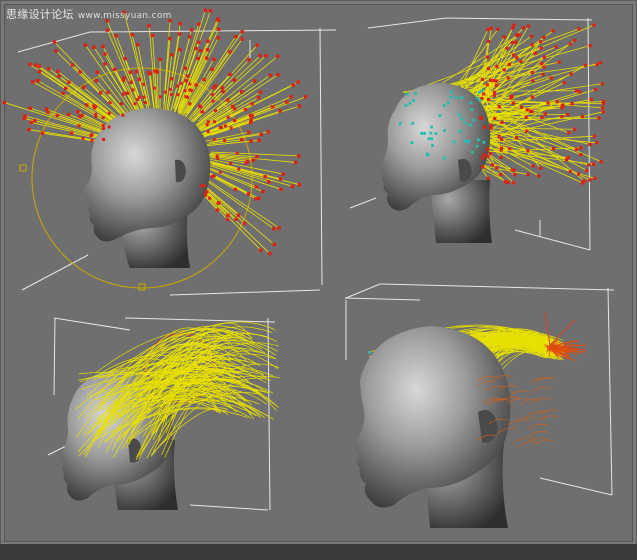 The width and height of the screenshot is (637, 560). What do you see at coordinates (565, 331) in the screenshot?
I see `gizmo-axes` at bounding box center [565, 331].